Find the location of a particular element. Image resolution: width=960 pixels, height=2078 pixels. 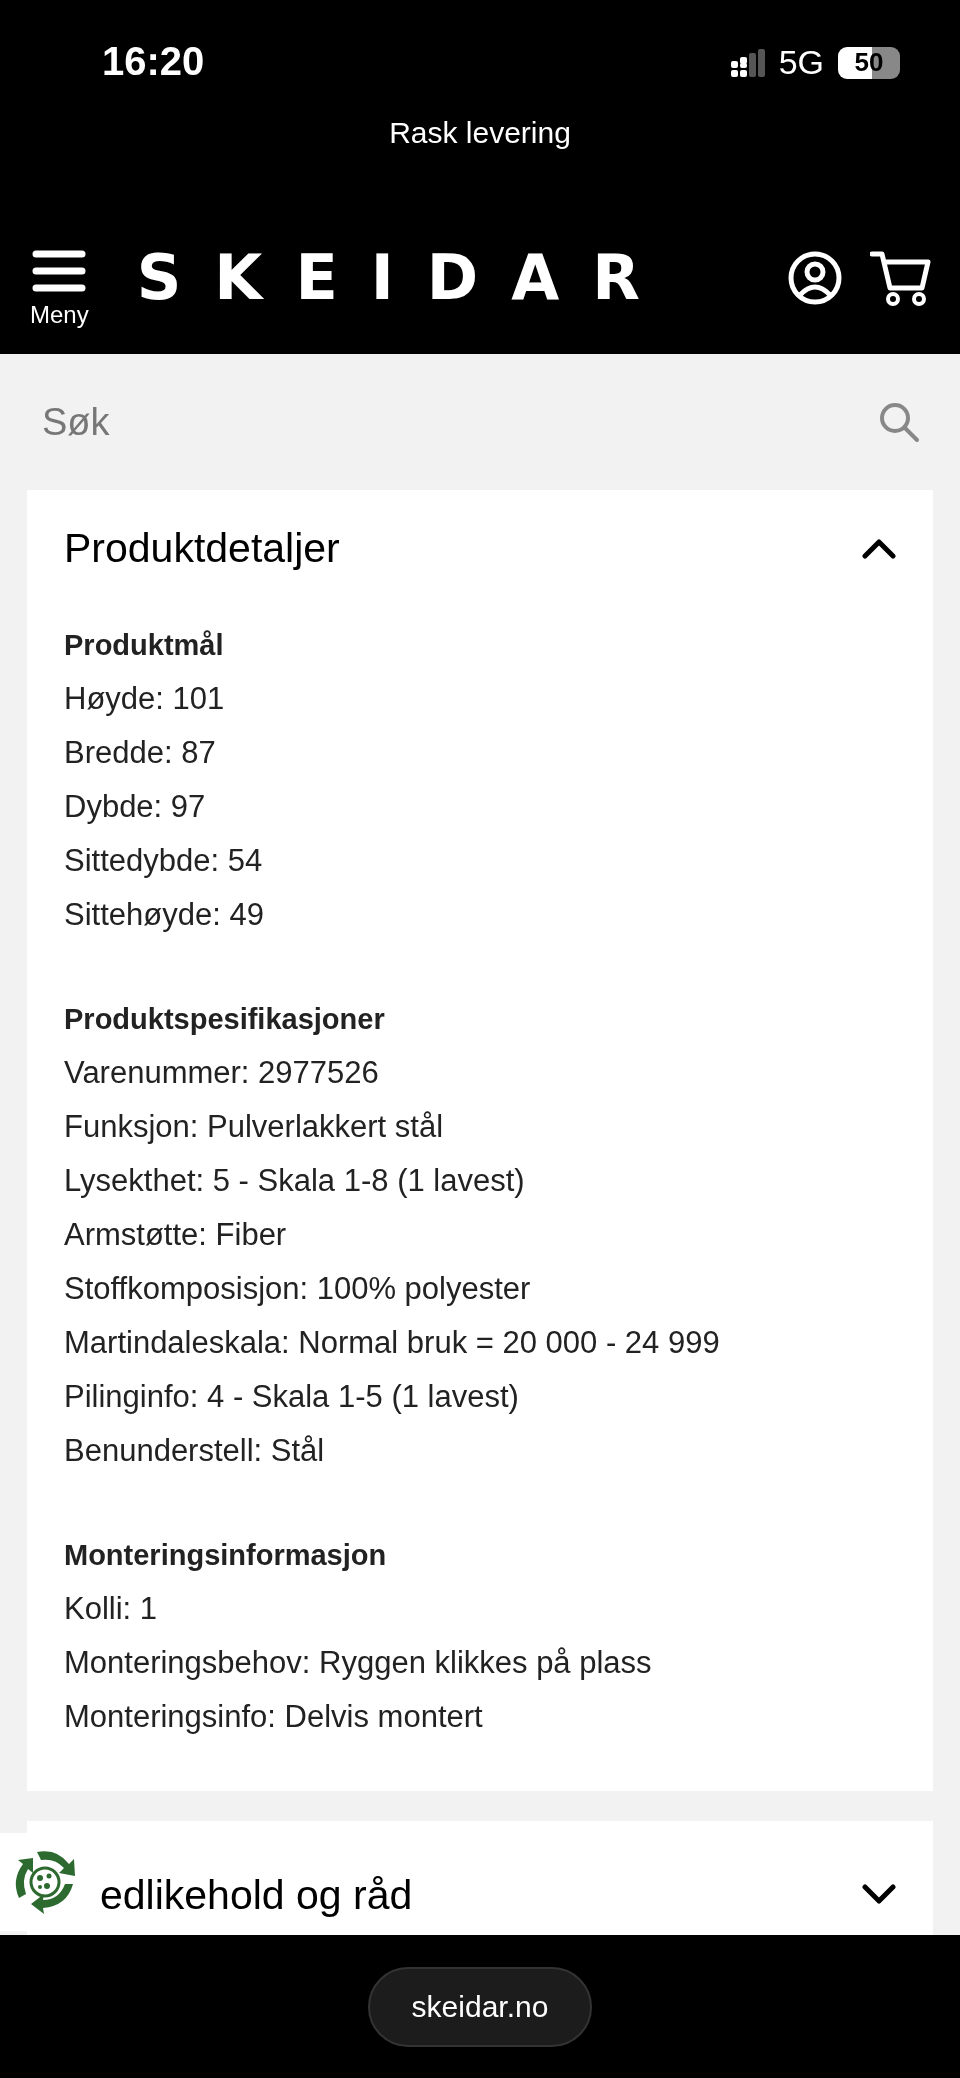

spec-line: Monteringsinfo: Delvis montert is located at coordinates (274, 1717).